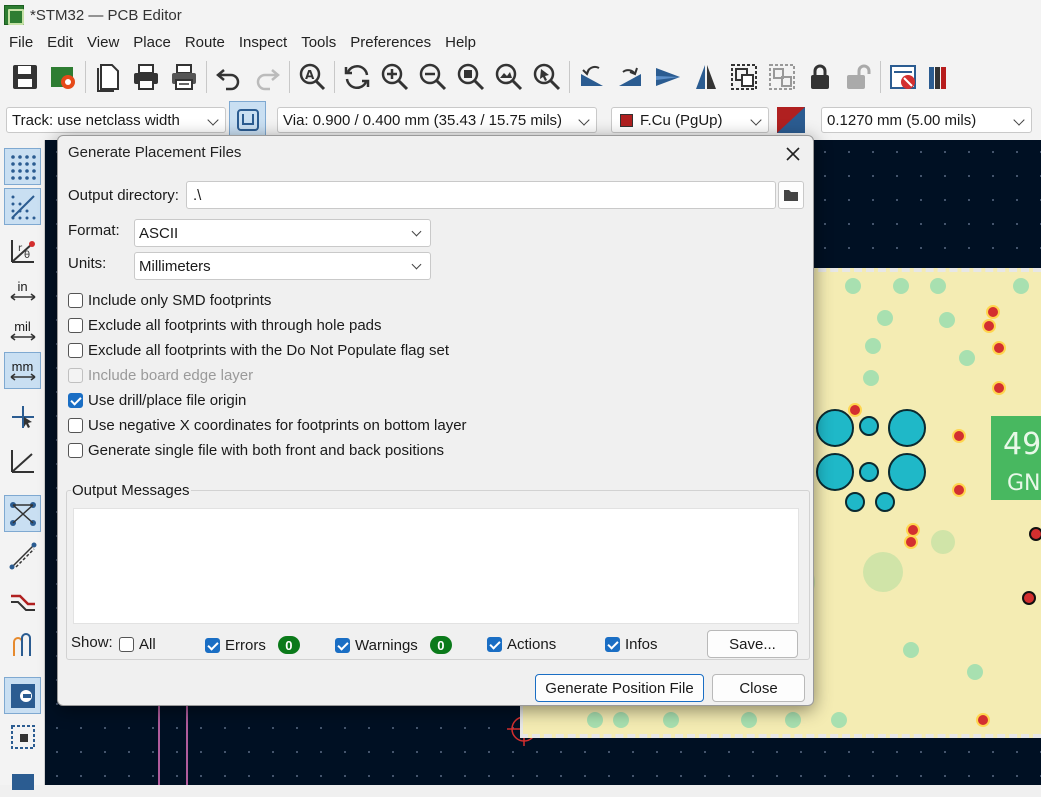 The height and width of the screenshot is (797, 1041). Describe the element at coordinates (212, 645) in the screenshot. I see `filter-errors-checkbox` at that location.